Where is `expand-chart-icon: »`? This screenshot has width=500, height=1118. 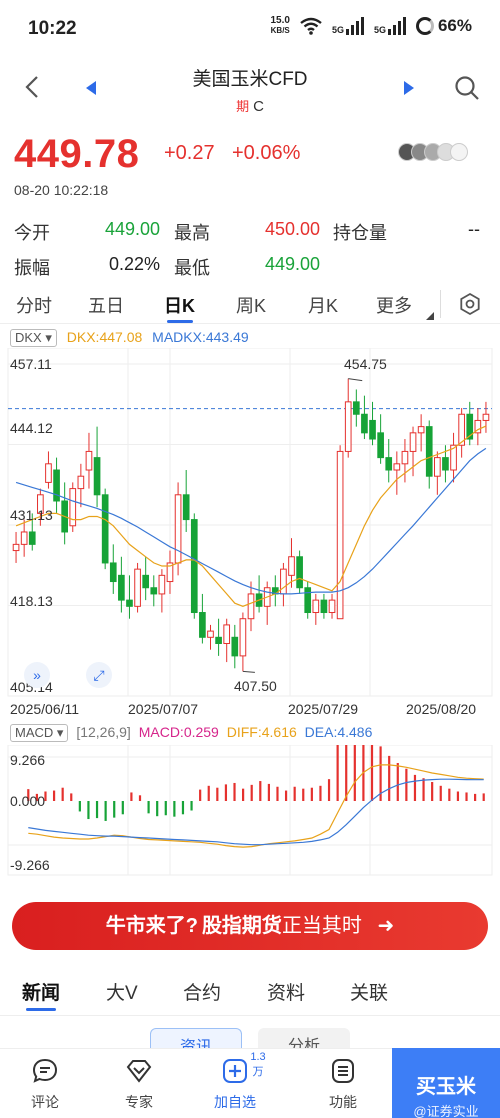 expand-chart-icon: » is located at coordinates (37, 675).